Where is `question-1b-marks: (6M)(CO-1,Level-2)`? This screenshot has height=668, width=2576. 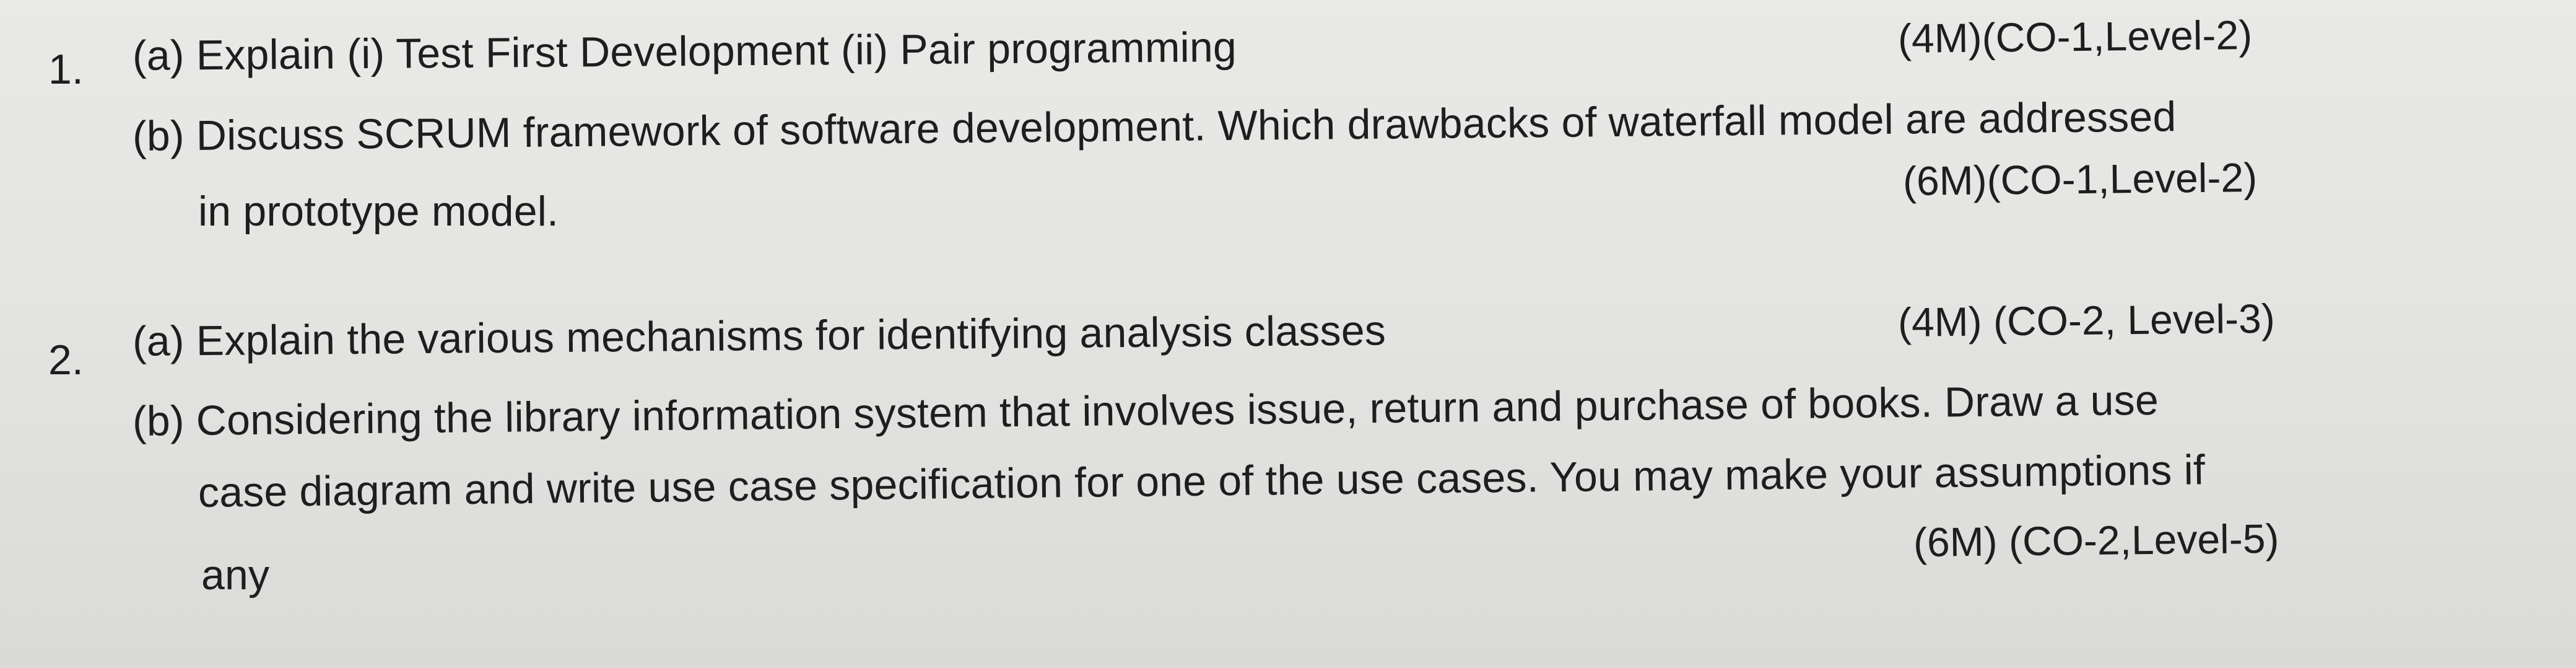 question-1b-marks: (6M)(CO-1,Level-2) is located at coordinates (2080, 179).